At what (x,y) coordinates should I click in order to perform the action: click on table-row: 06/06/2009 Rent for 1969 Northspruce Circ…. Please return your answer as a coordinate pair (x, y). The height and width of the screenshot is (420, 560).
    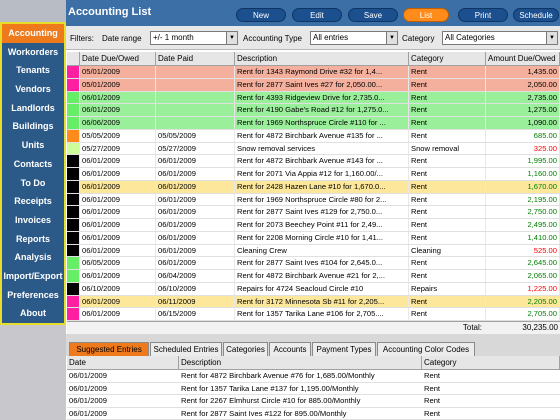
    Looking at the image, I should click on (313, 123).